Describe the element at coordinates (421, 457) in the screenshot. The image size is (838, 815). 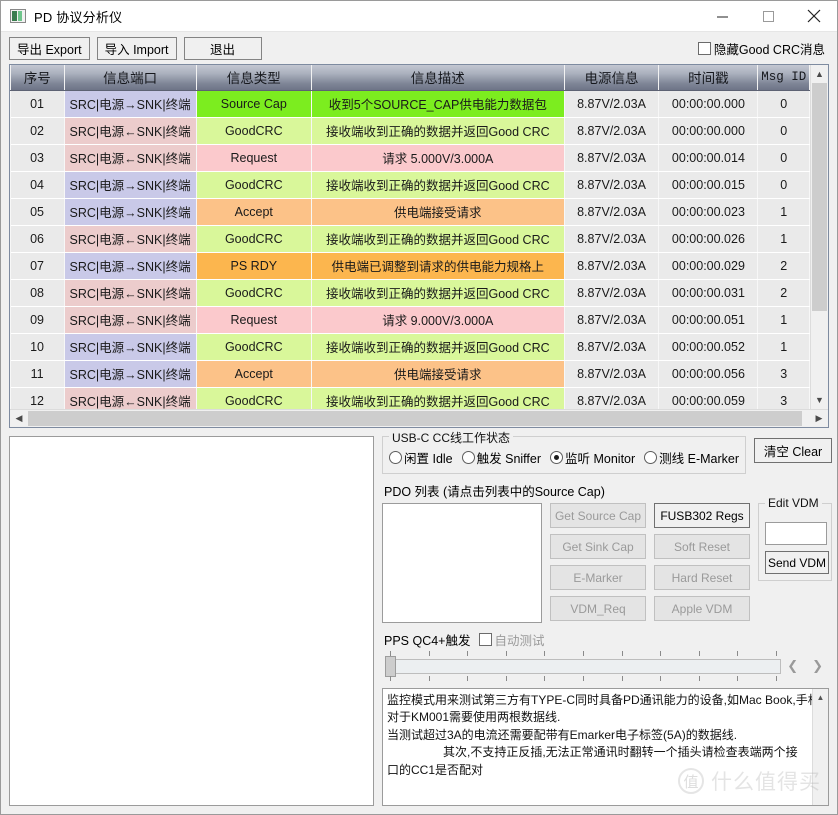
I see `cc-mode-option-0: 闲置 Idle` at that location.